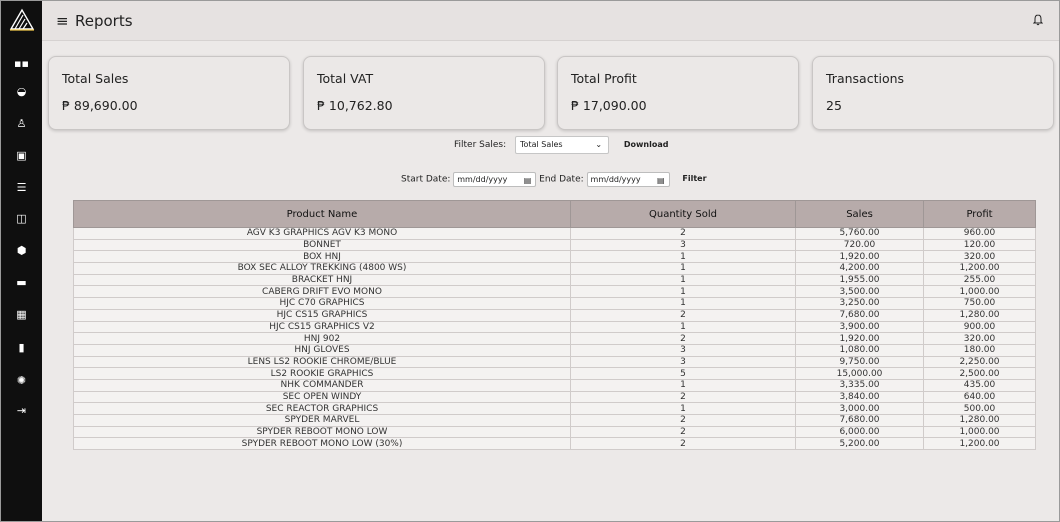 The width and height of the screenshot is (1060, 522). Describe the element at coordinates (322, 280) in the screenshot. I see `table-cell: BRACKET HNJ` at that location.